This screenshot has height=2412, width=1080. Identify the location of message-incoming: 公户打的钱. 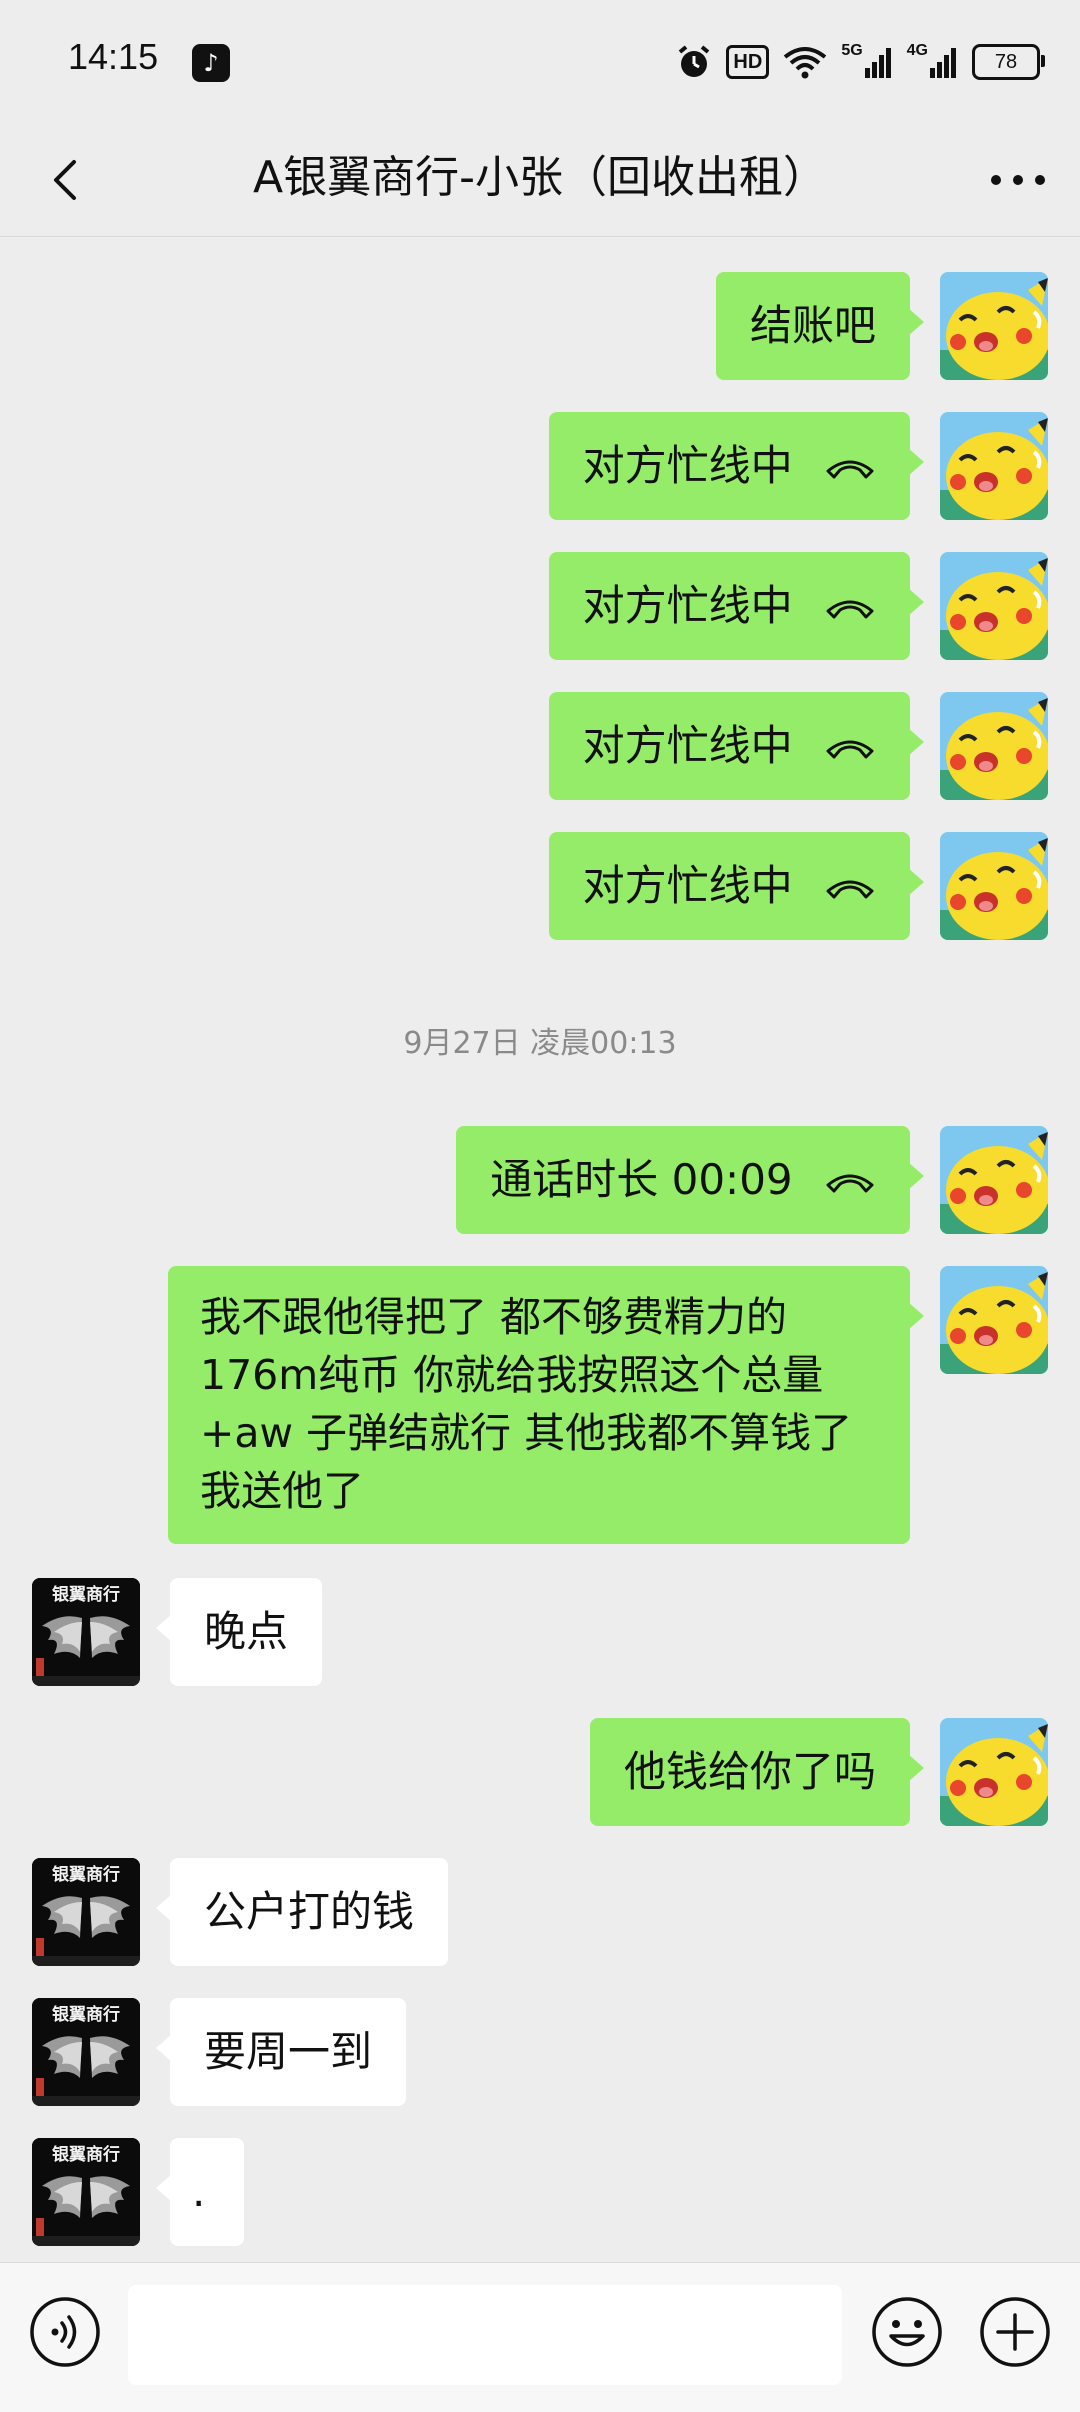
(302, 1912).